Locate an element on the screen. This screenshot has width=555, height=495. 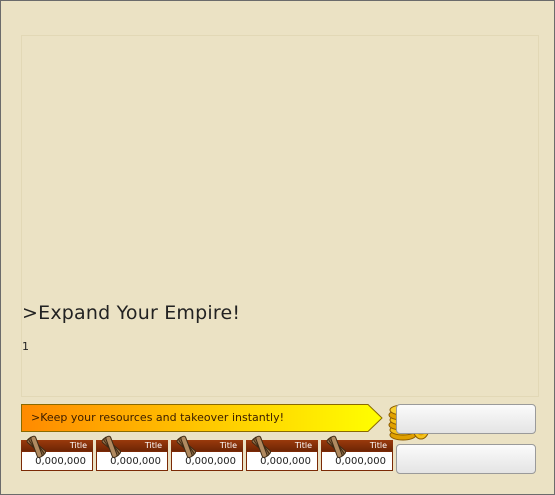
subline: 1 is located at coordinates (25, 346).